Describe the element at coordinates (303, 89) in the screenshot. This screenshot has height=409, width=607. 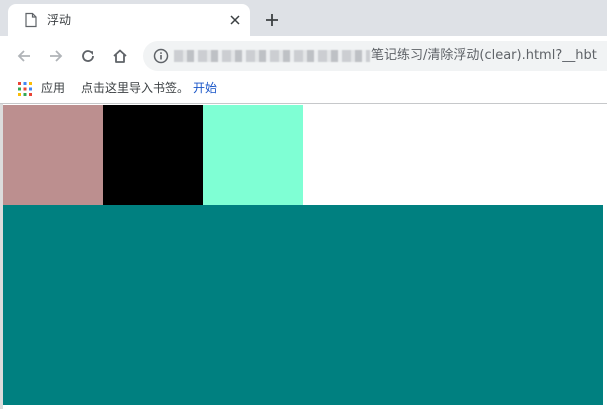
I see `bookmarks-bar: 应用 点击这里导入书签。 开始` at that location.